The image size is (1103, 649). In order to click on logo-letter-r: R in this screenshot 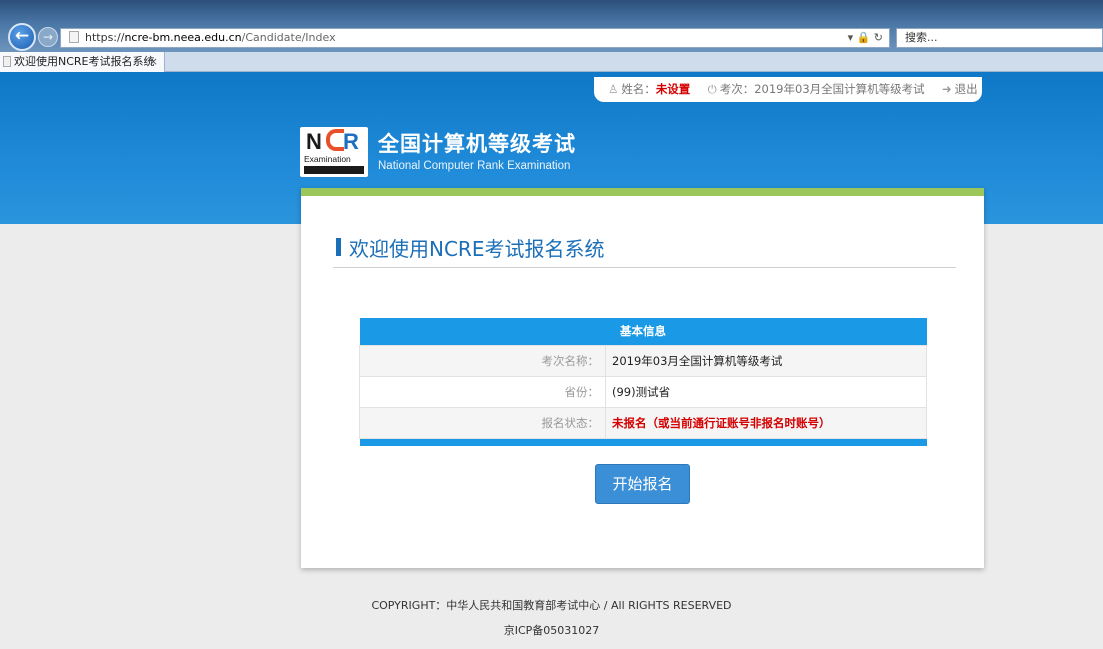, I will do `click(351, 141)`.